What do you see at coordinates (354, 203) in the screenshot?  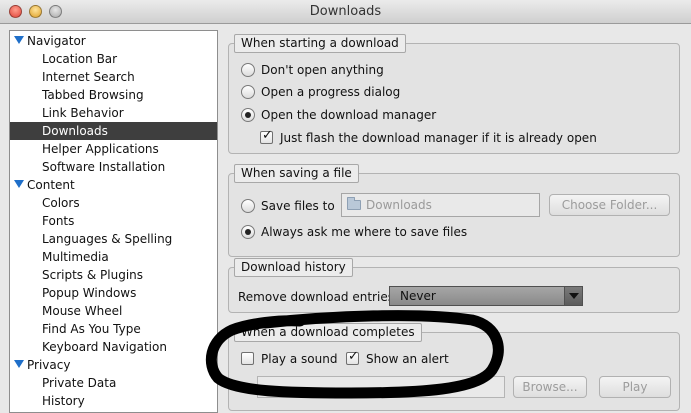 I see `folder-icon` at bounding box center [354, 203].